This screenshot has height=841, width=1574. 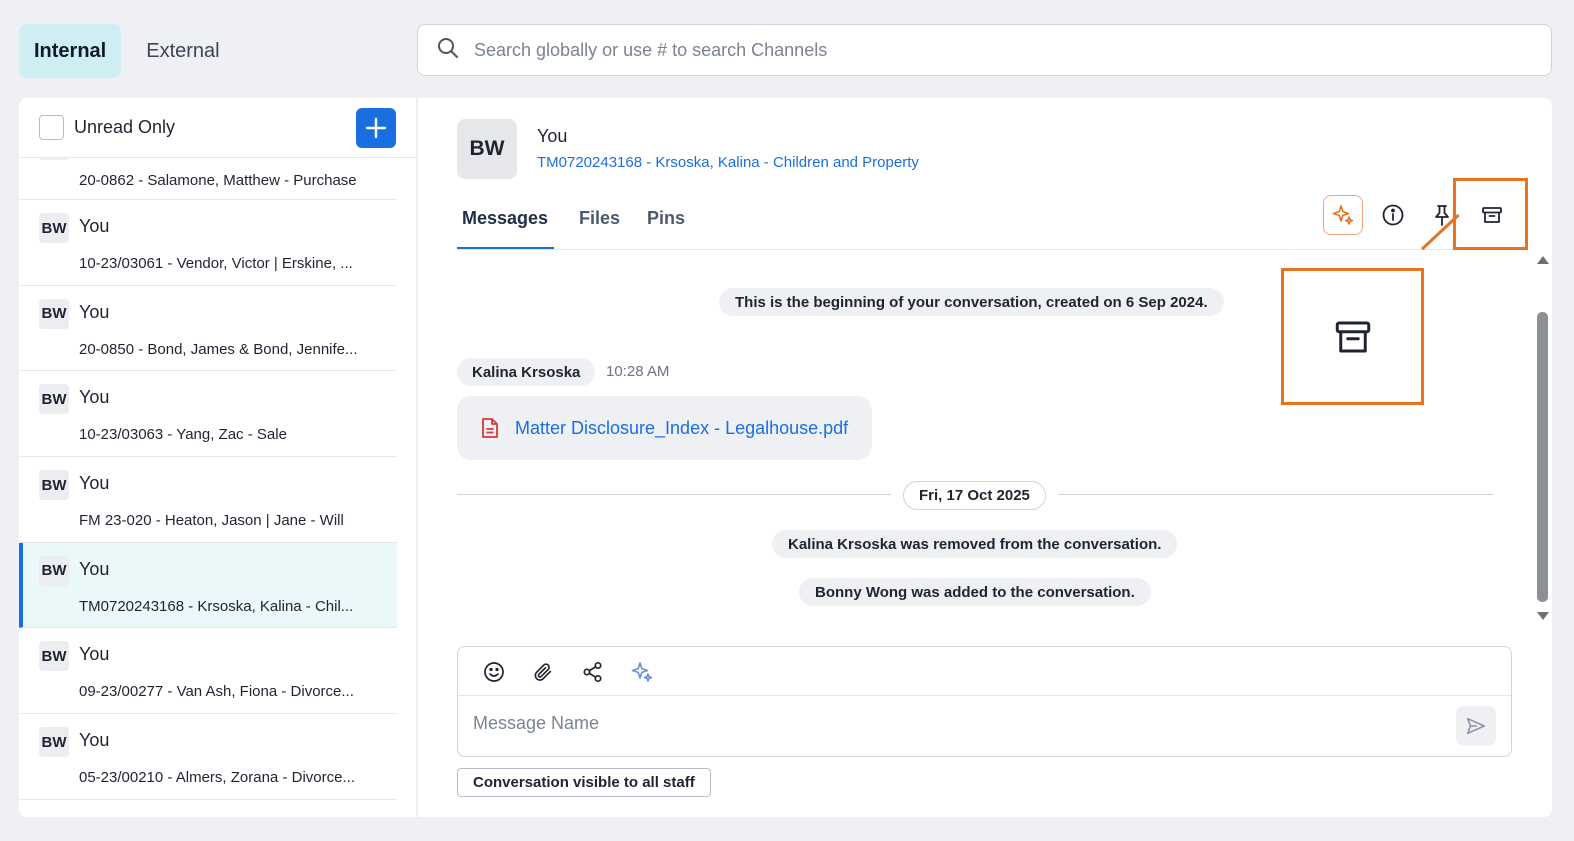 I want to click on add-conversation-button, so click(x=376, y=128).